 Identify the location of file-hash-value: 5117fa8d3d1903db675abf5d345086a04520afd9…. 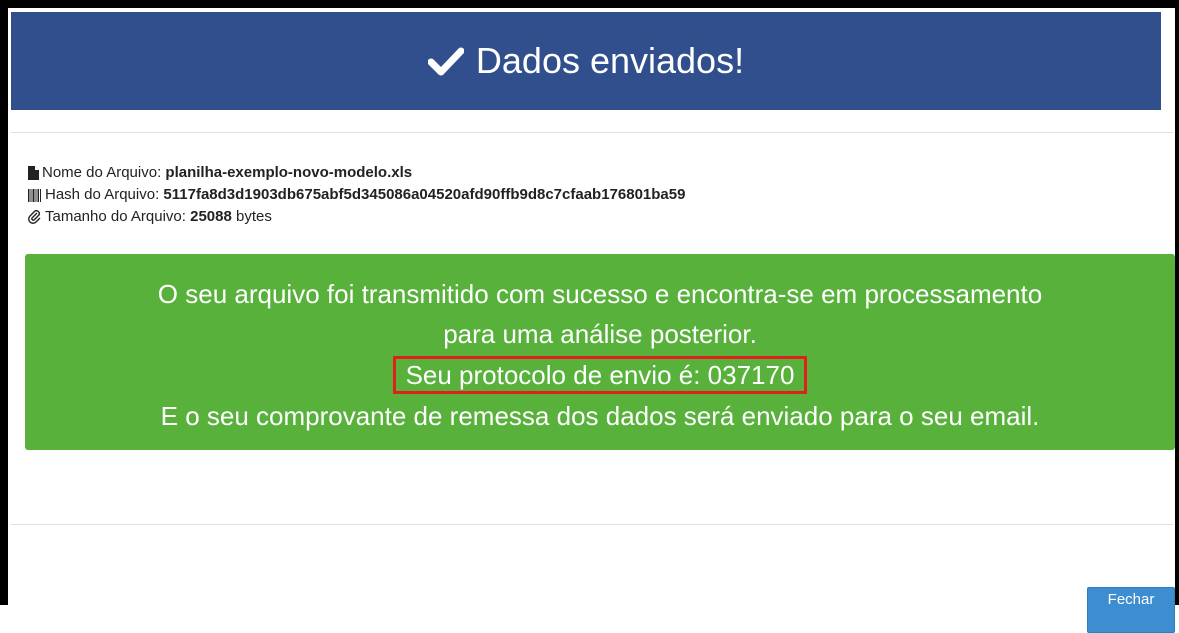
(424, 194).